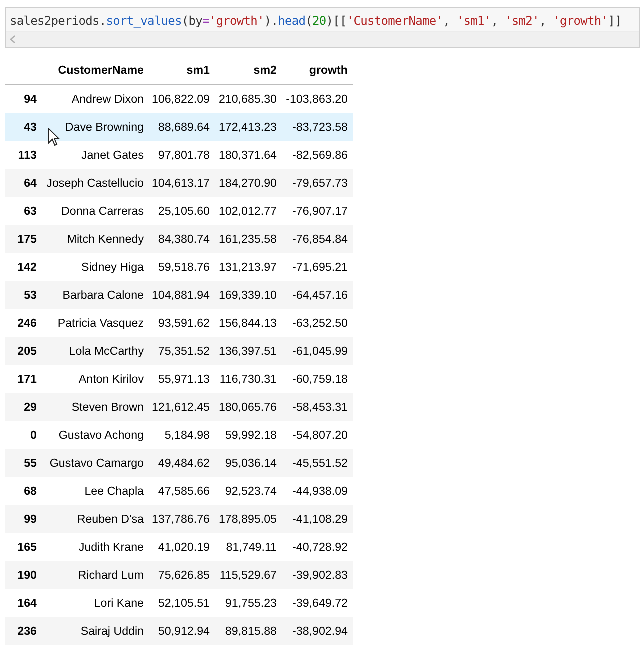  What do you see at coordinates (27, 155) in the screenshot?
I see `row-index: 113` at bounding box center [27, 155].